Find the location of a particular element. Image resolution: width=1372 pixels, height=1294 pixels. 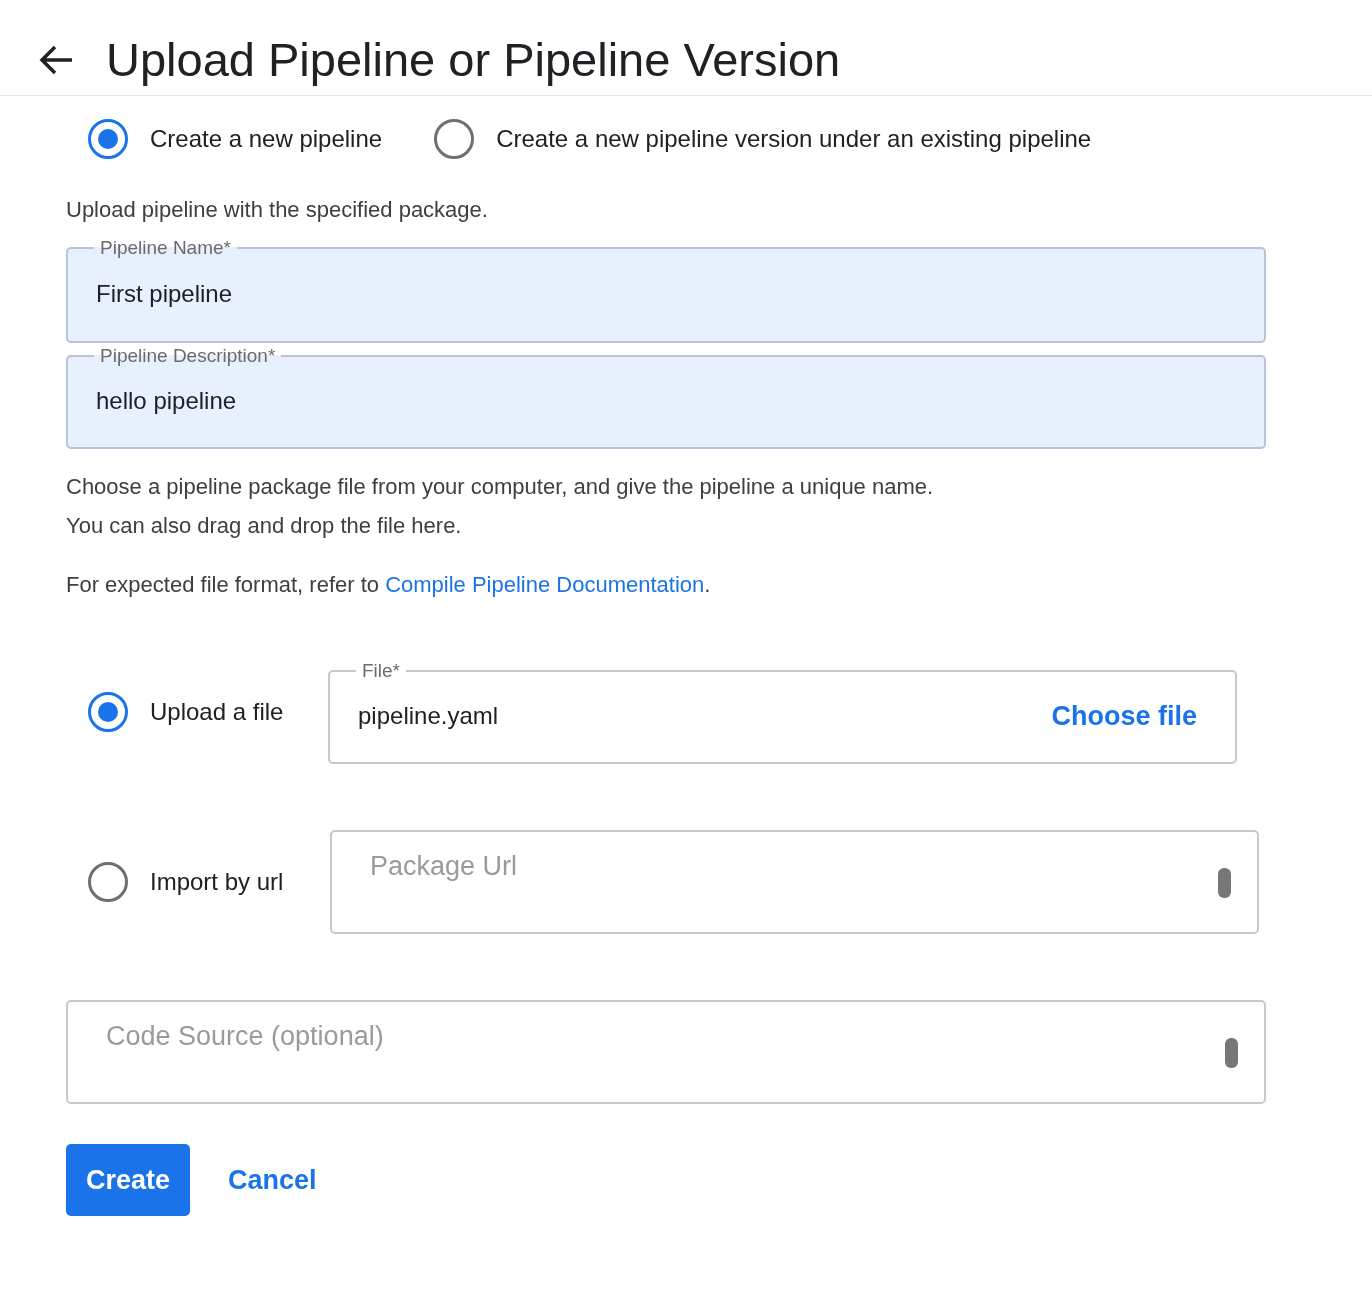

field-label: File* is located at coordinates (381, 671).